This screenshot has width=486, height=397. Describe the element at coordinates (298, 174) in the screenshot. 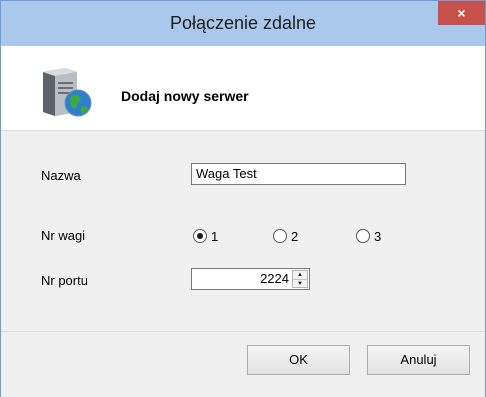

I see `name-input: Waga Test` at that location.